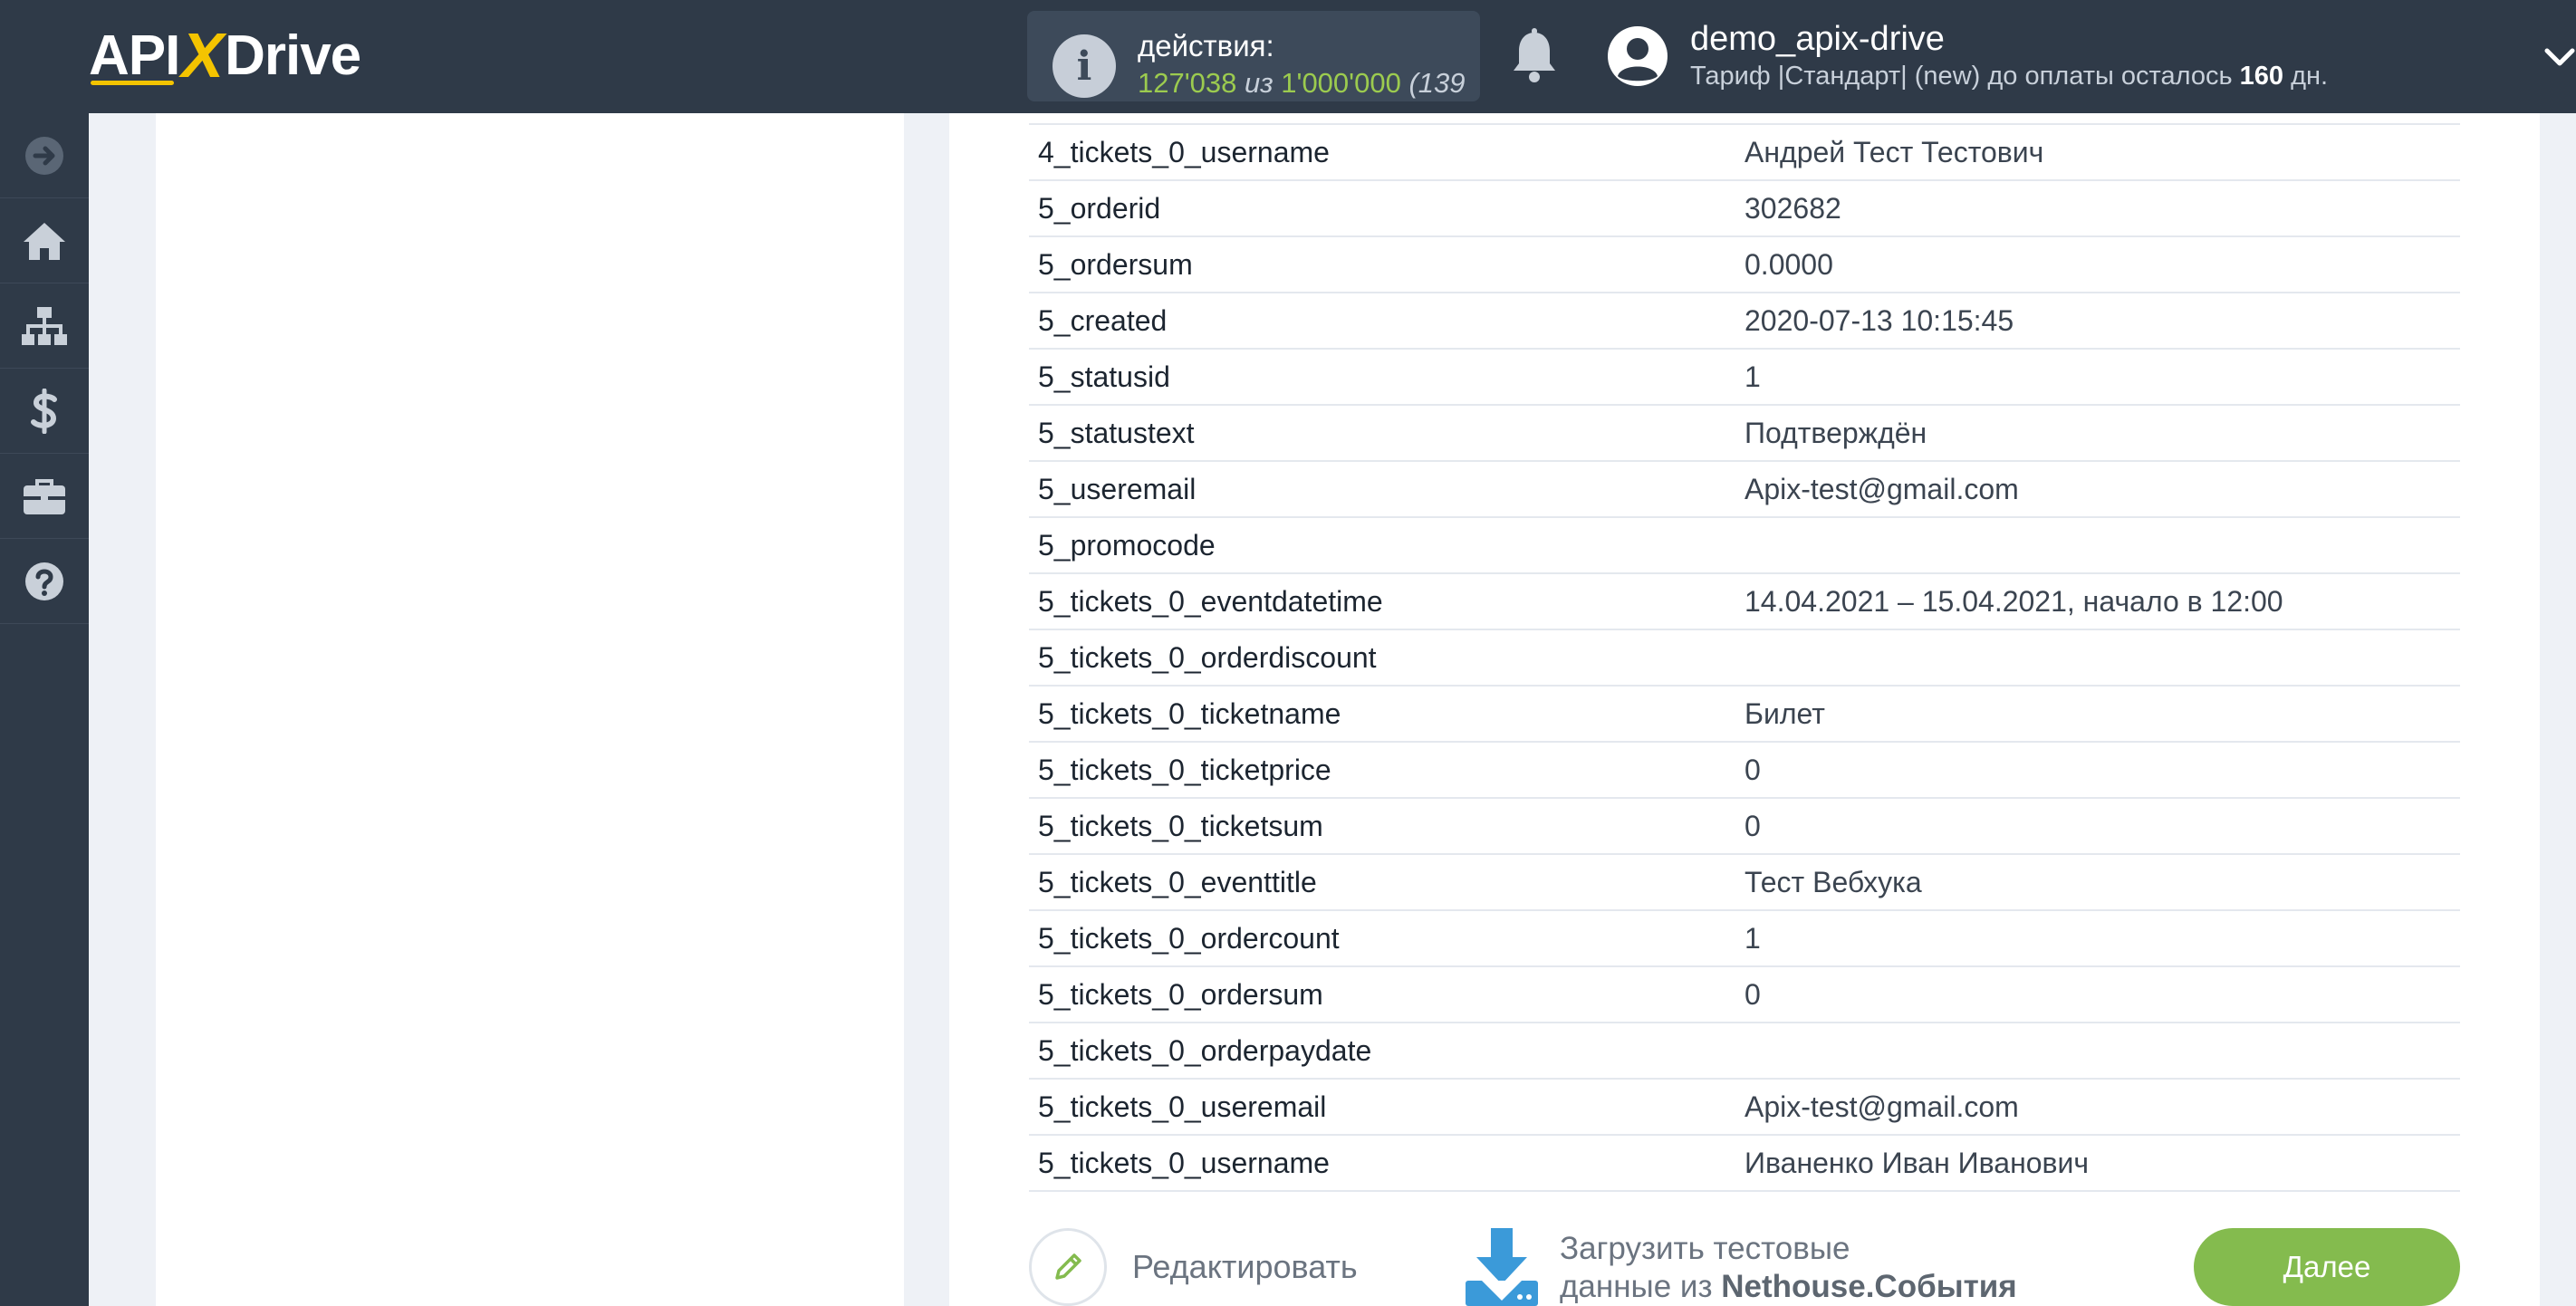 This screenshot has width=2576, height=1306. I want to click on field-name: 5_tickets_0_orderdiscount, so click(1207, 657).